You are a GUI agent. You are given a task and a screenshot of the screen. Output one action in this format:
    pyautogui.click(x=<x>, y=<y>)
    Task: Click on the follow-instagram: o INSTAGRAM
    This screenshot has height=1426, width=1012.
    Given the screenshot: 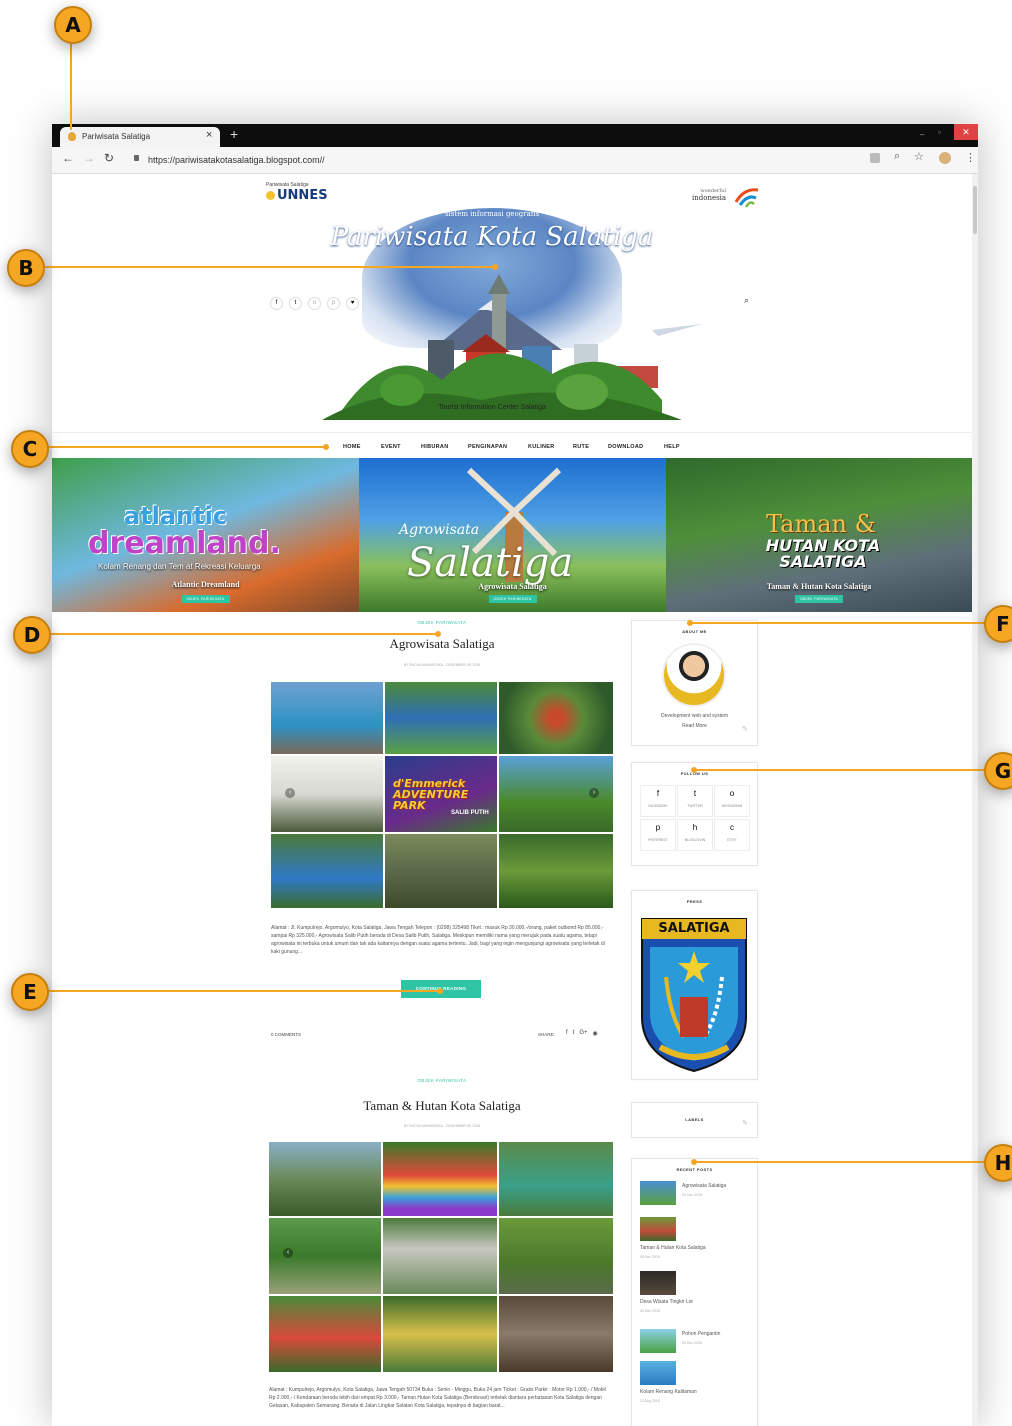 What is the action you would take?
    pyautogui.click(x=732, y=801)
    